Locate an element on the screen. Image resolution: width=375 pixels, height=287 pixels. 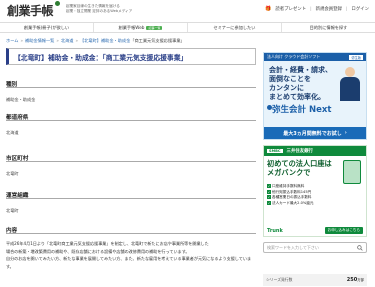
section-heading: 種別 is located at coordinates (131, 84).